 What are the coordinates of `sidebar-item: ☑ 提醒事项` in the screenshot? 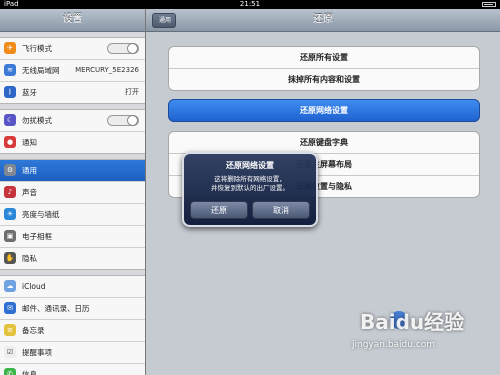 It's located at (72, 353).